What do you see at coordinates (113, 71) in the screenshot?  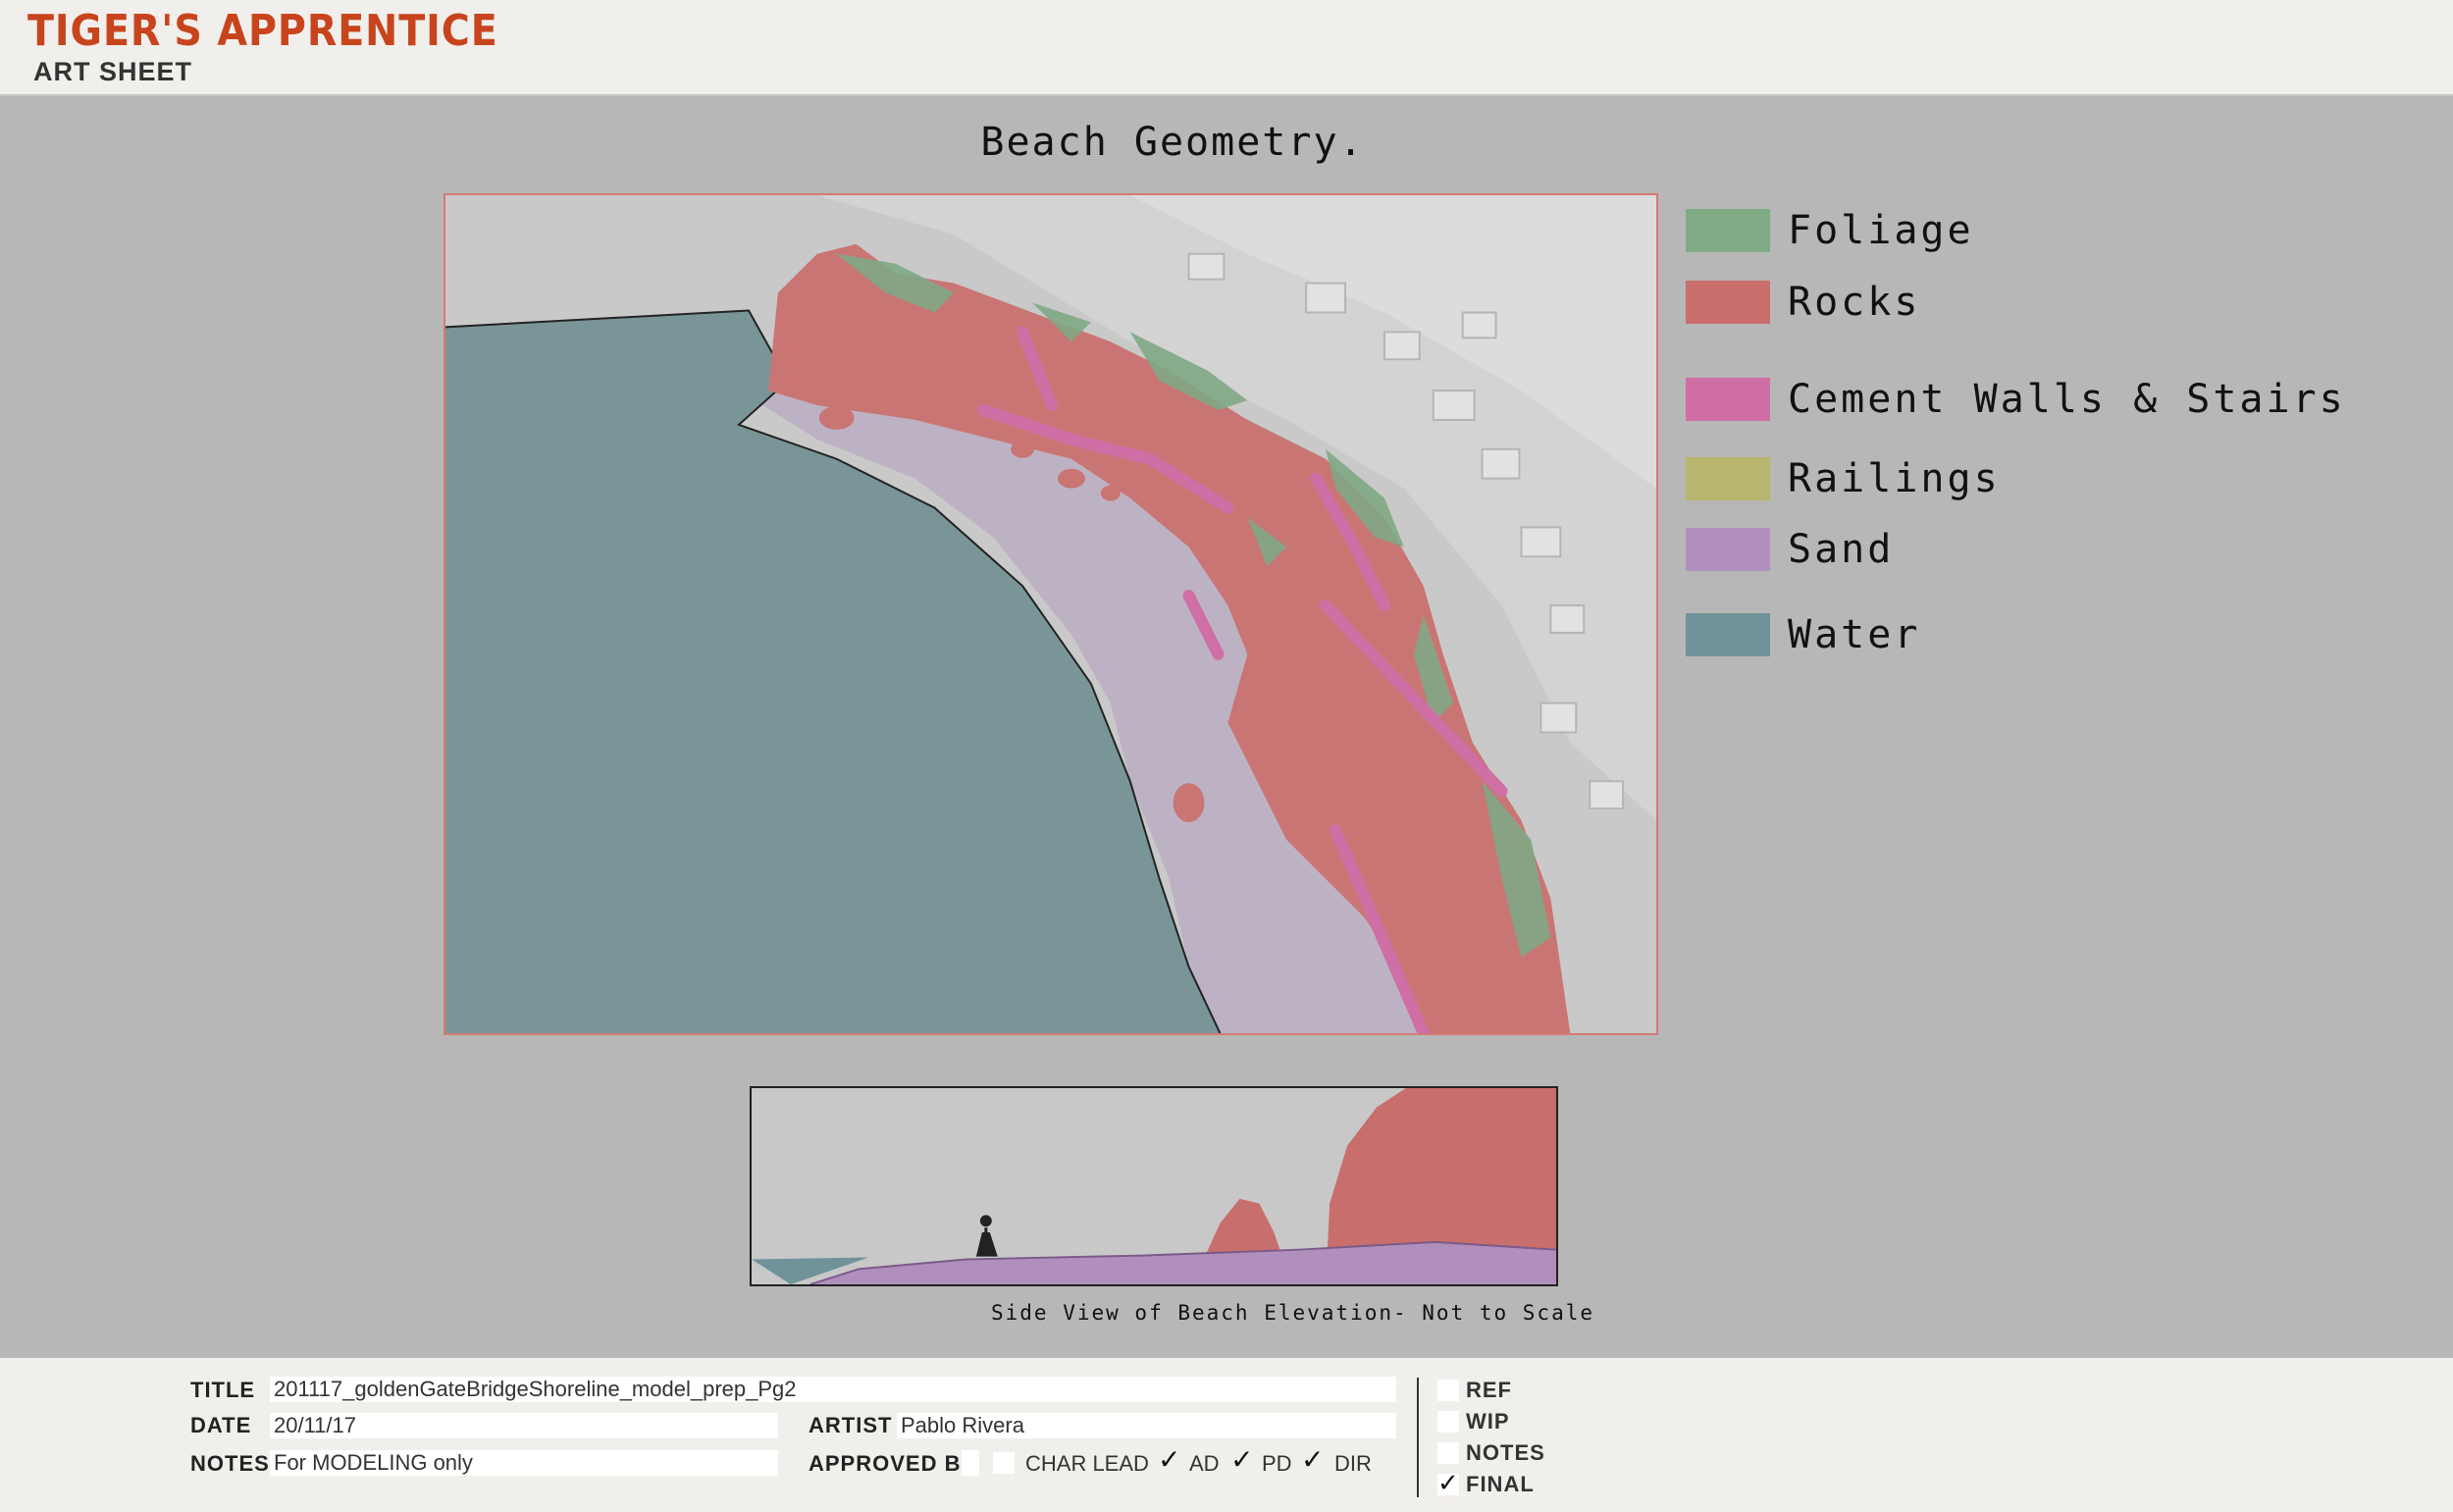 I see `sheet-type-label: ART SHEET` at bounding box center [113, 71].